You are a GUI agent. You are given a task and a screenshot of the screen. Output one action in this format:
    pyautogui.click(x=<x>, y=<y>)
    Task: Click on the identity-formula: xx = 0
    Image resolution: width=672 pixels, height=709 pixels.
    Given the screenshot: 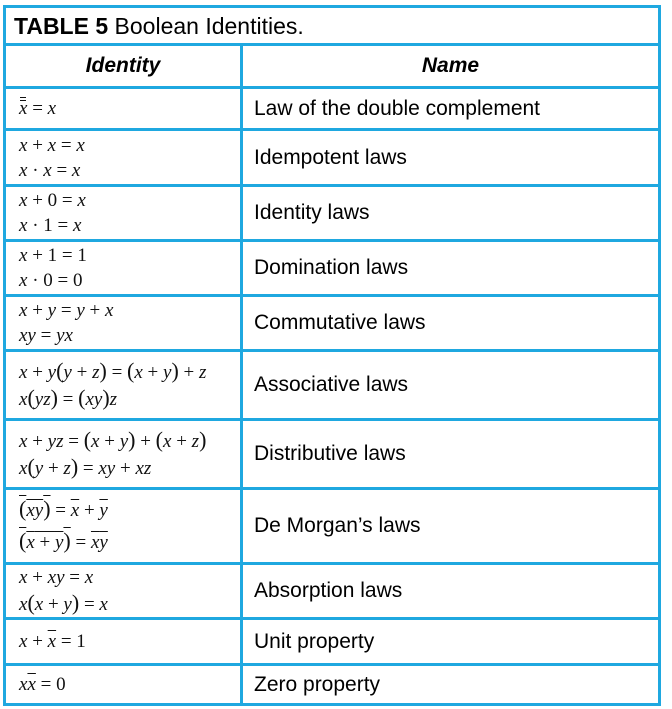 What is the action you would take?
    pyautogui.click(x=42, y=684)
    